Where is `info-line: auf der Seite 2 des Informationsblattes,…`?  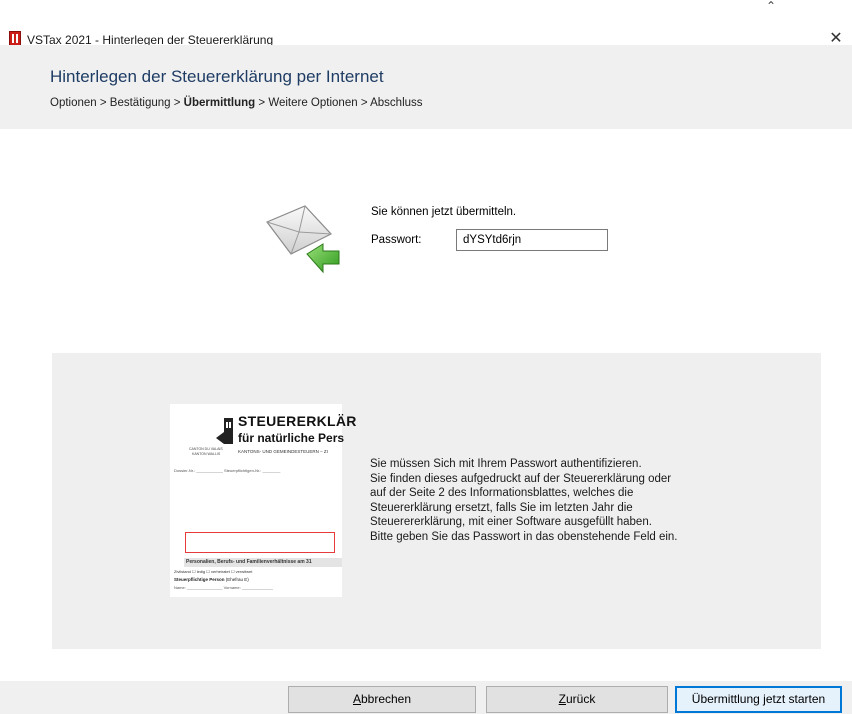 info-line: auf der Seite 2 des Informationsblattes,… is located at coordinates (502, 493).